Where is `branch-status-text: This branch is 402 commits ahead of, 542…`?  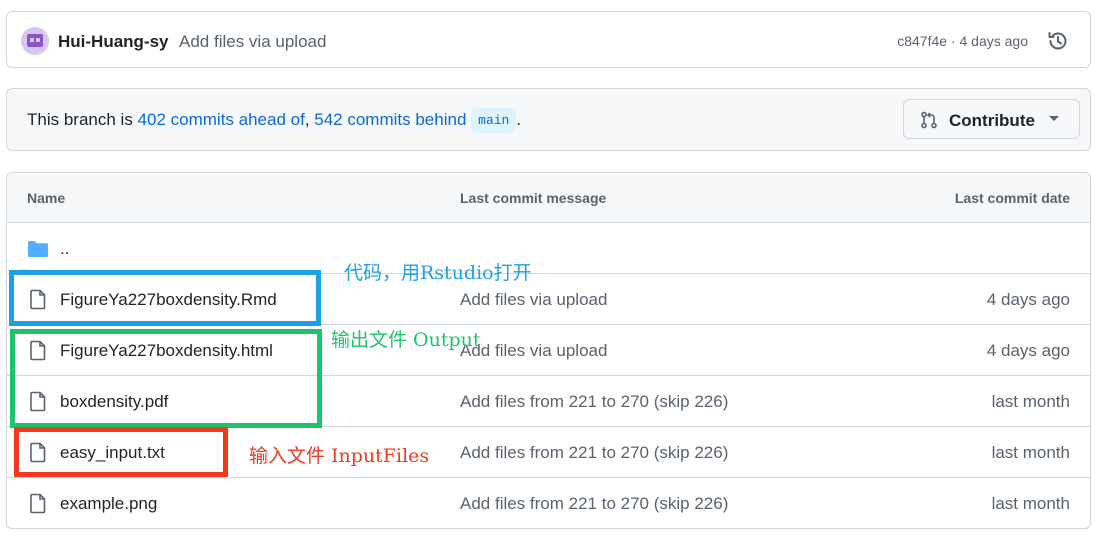 branch-status-text: This branch is 402 commits ahead of, 542… is located at coordinates (274, 120).